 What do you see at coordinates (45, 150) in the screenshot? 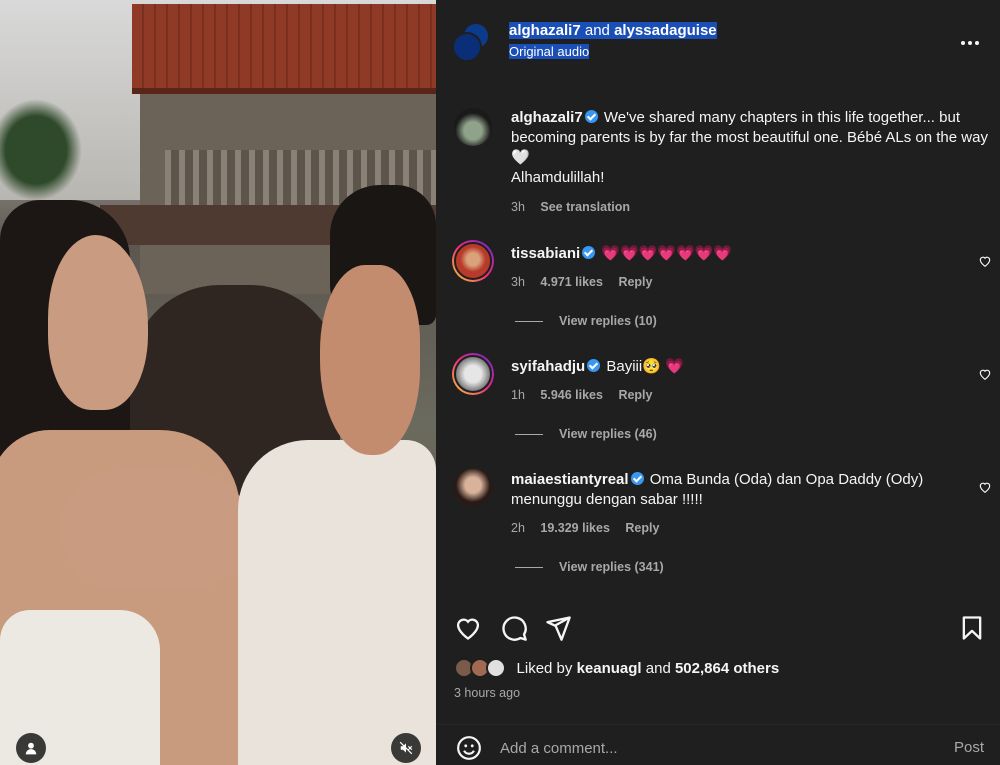
I see `palm-tree` at bounding box center [45, 150].